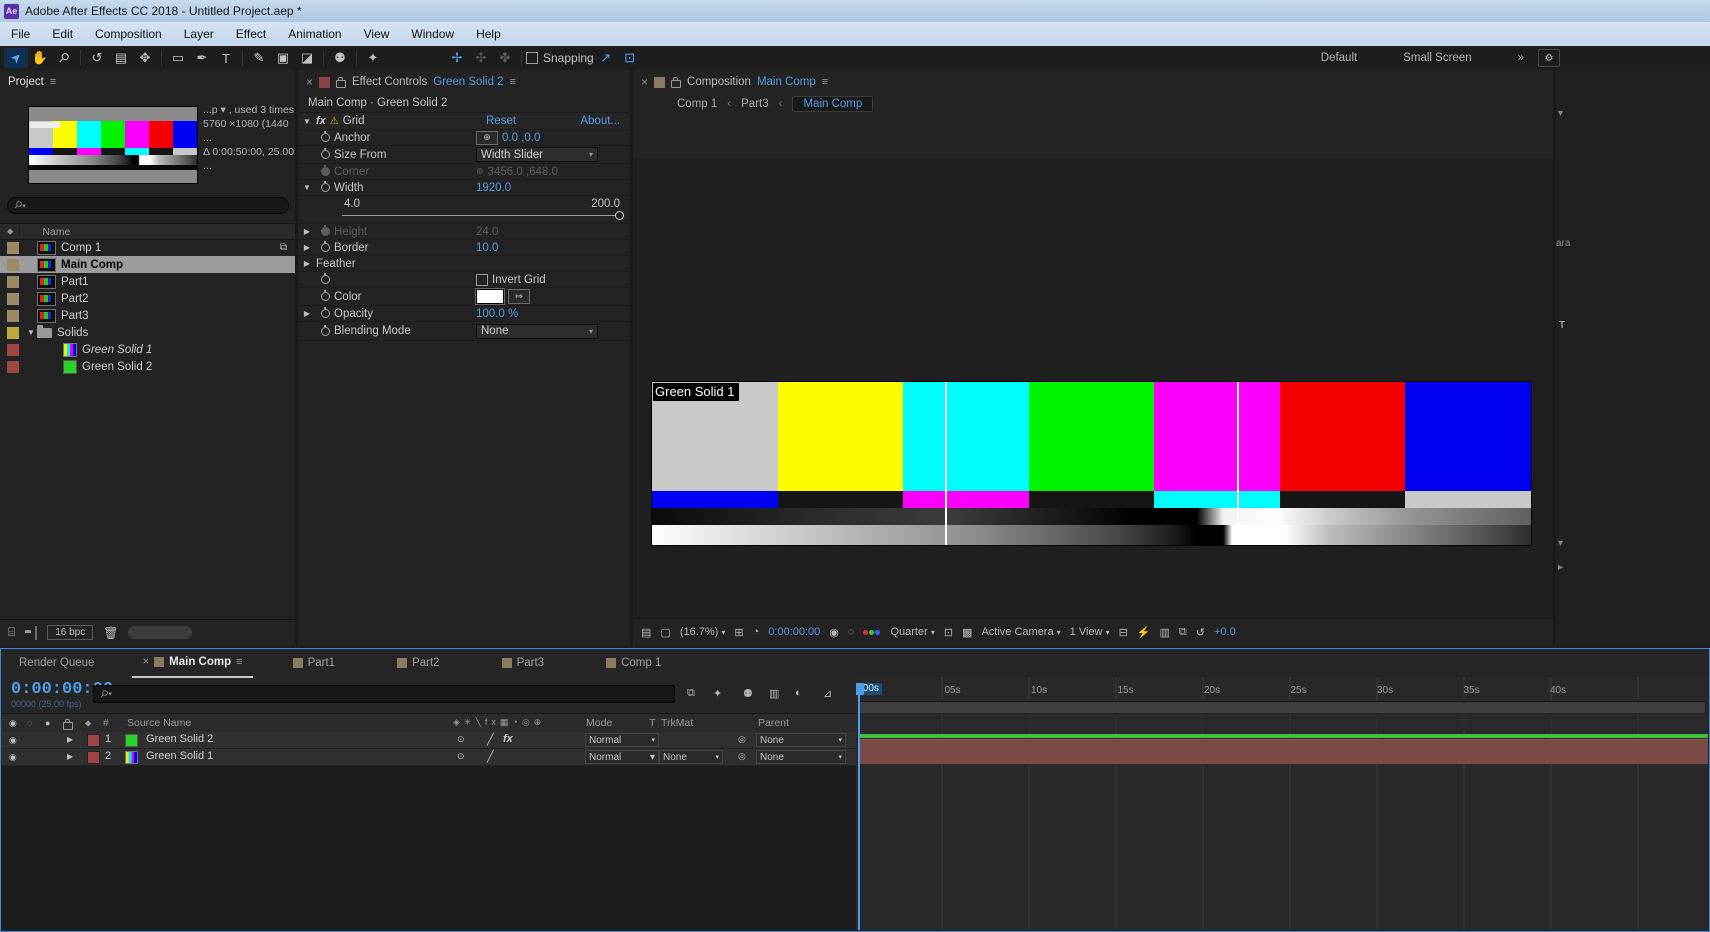  Describe the element at coordinates (461, 756) in the screenshot. I see `shy-switch-icon: ⊙` at that location.